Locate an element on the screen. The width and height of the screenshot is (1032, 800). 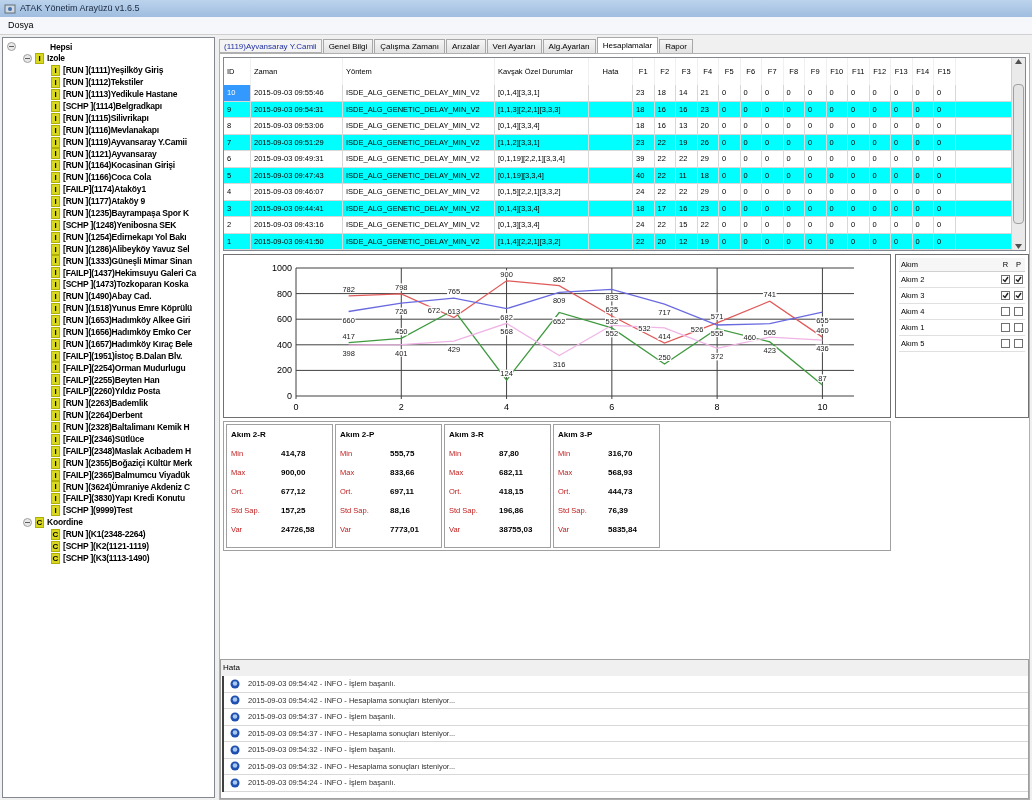
tree-item: Koordine is located at coordinates (65, 522).